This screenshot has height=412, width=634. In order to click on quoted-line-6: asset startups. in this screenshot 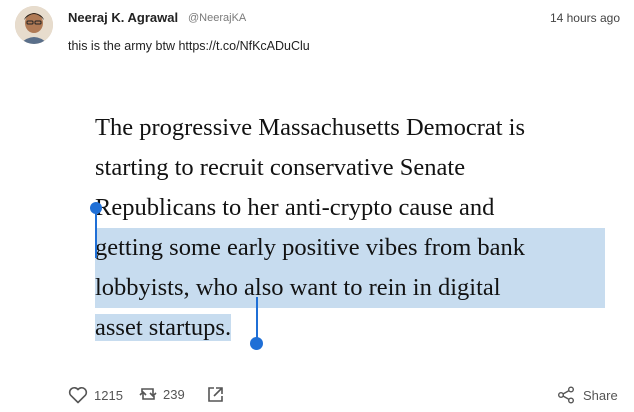, I will do `click(350, 328)`.